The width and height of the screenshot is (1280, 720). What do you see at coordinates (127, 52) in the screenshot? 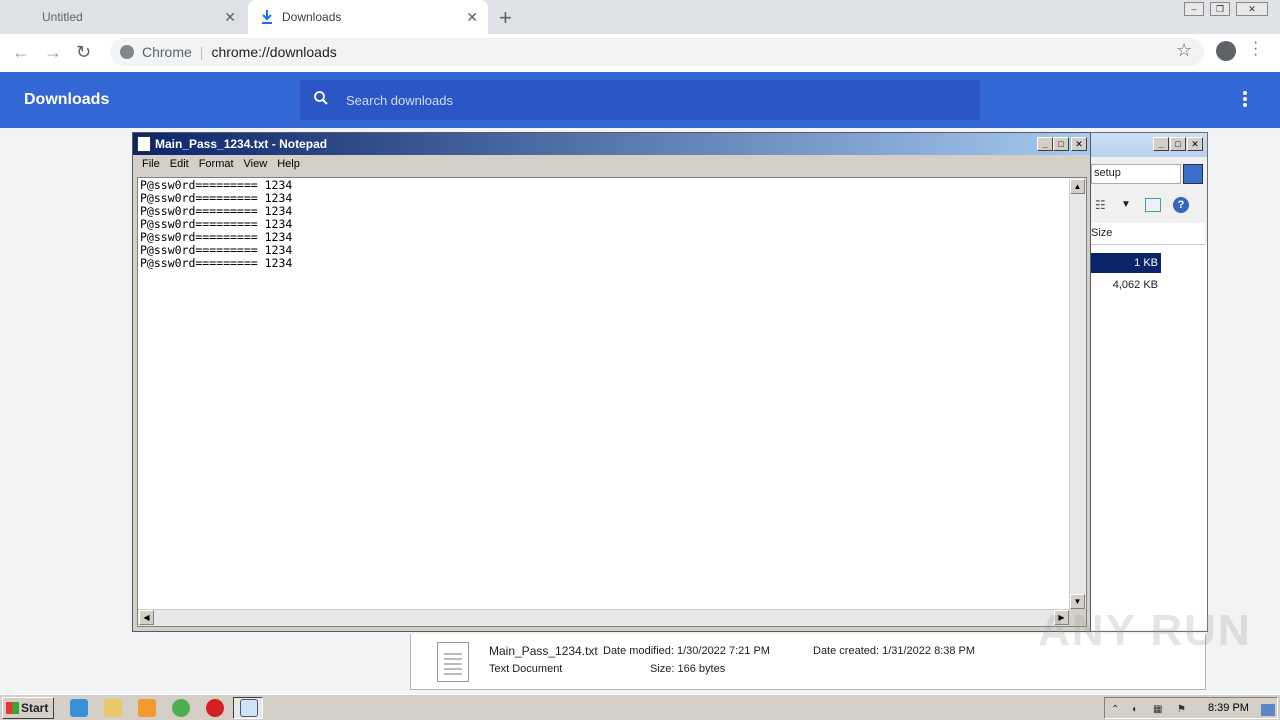
I see `chrome-icon` at bounding box center [127, 52].